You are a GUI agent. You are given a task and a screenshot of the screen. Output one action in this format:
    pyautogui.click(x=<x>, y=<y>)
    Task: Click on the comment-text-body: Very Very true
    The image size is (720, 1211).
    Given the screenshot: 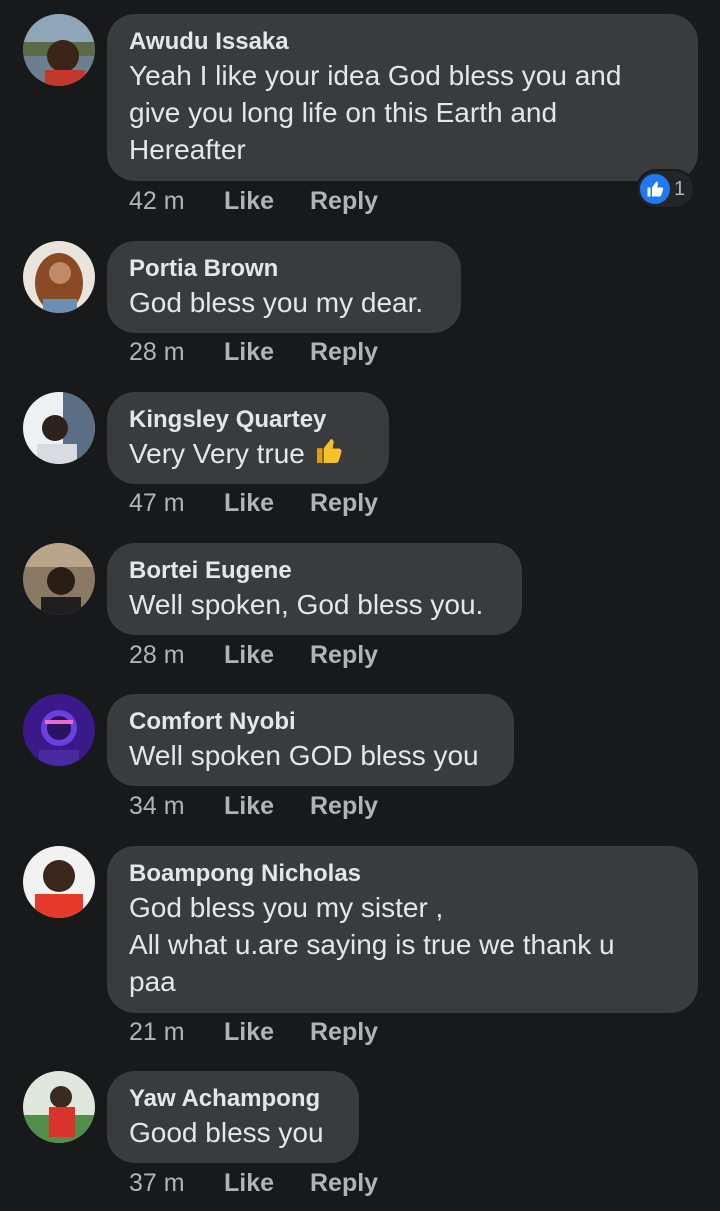 What is the action you would take?
    pyautogui.click(x=217, y=453)
    